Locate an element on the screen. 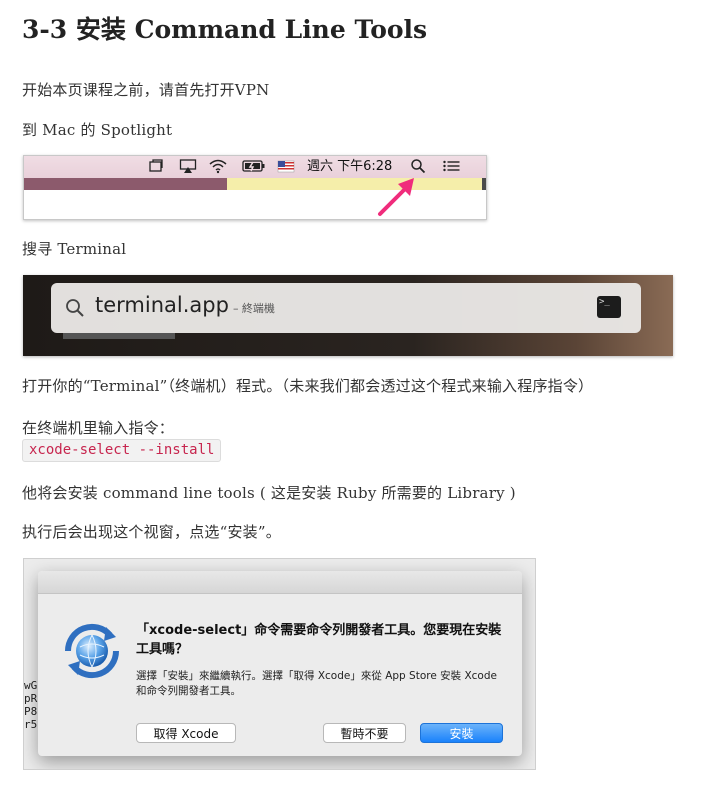 This screenshot has height=794, width=718. software-update-icon is located at coordinates (92, 651).